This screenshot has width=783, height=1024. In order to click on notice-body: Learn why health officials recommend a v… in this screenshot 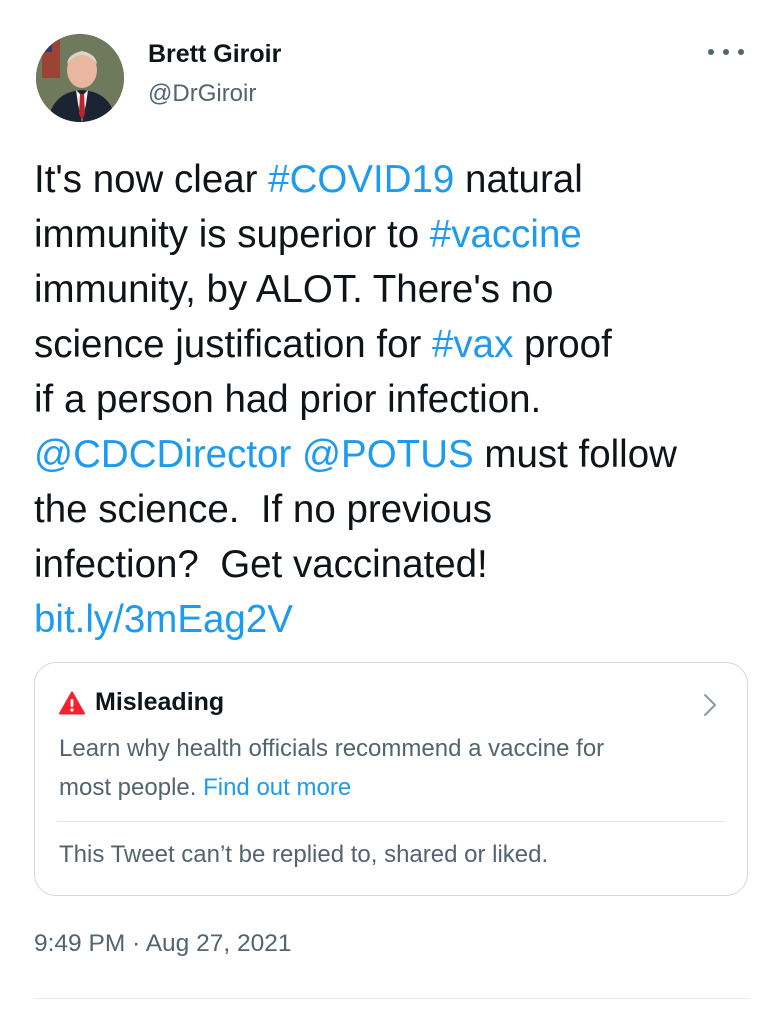, I will do `click(389, 768)`.